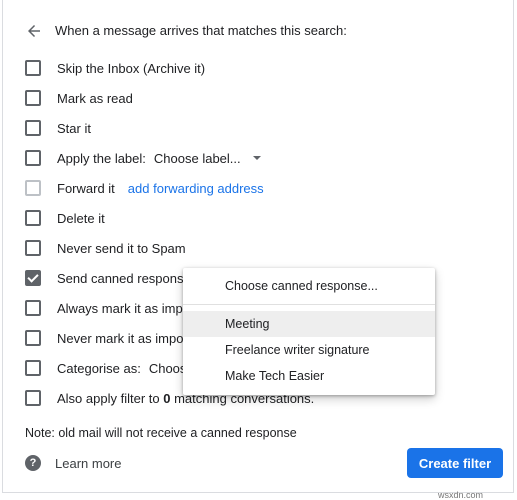 This screenshot has height=500, width=517. I want to click on create-filter-button: Create filter, so click(455, 463).